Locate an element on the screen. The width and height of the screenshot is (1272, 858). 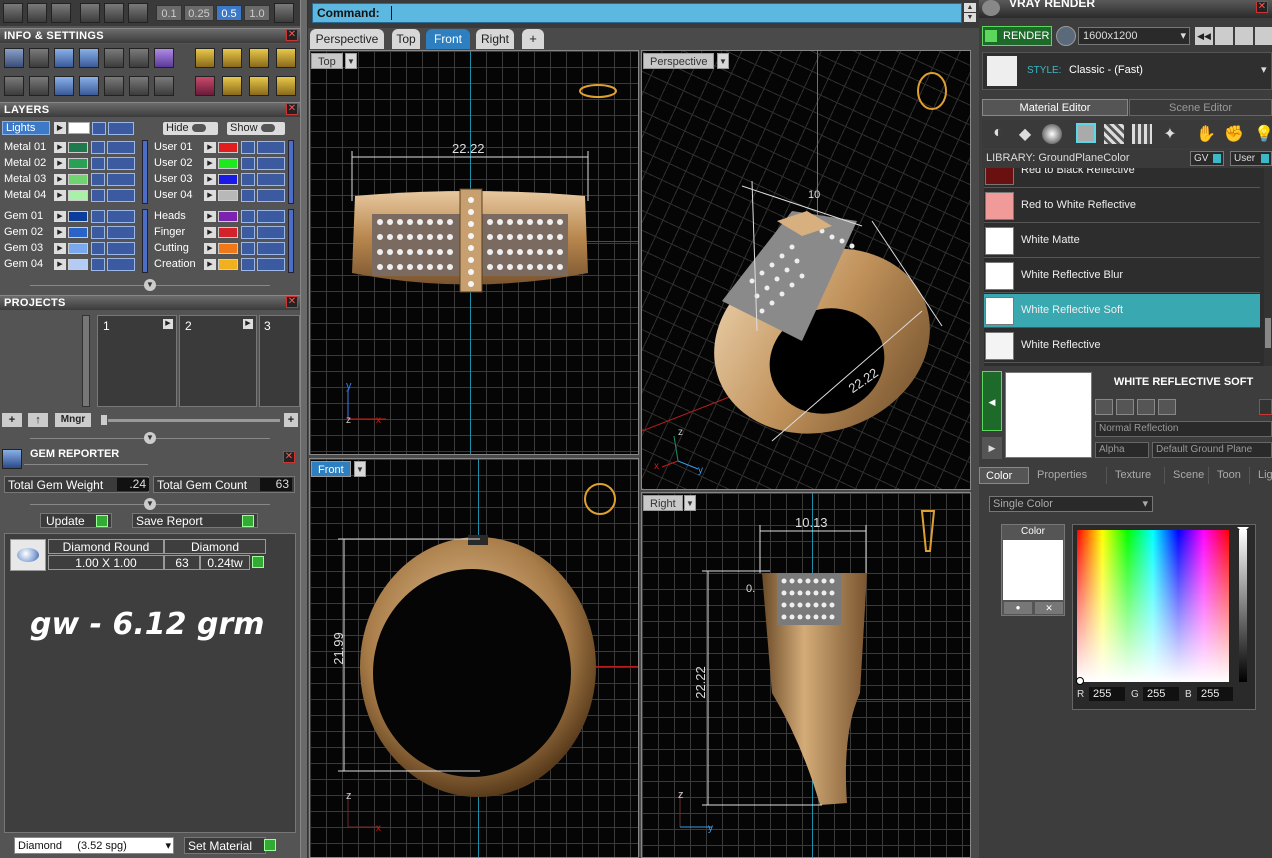
pattern-icon is located at coordinates (1142, 134).